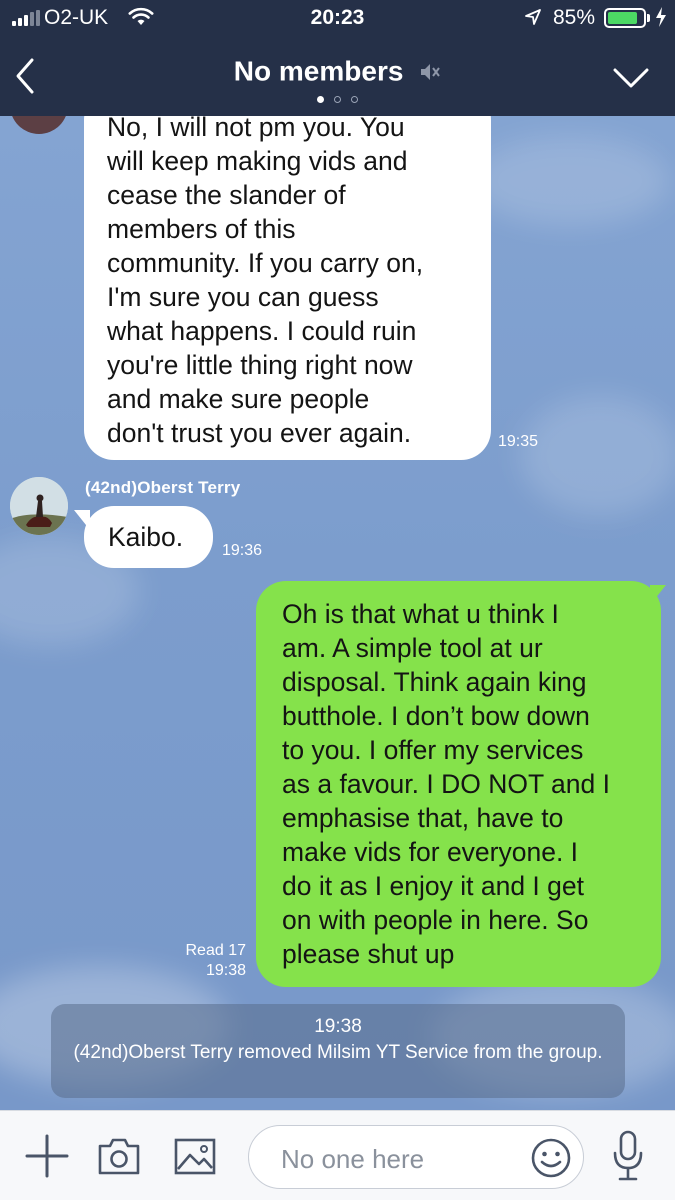 The width and height of the screenshot is (675, 1200). Describe the element at coordinates (648, 18) in the screenshot. I see `battery-tip` at that location.